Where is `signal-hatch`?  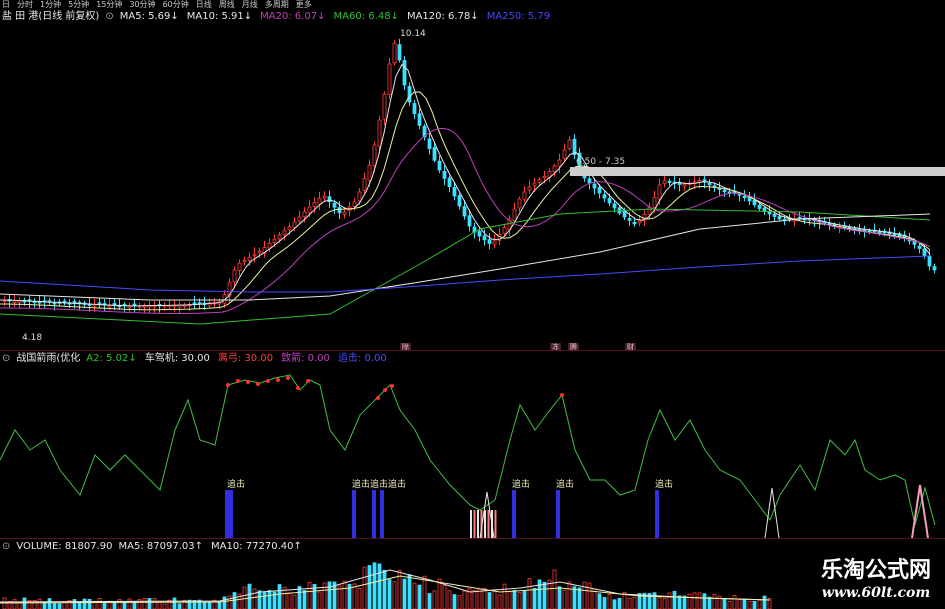
signal-hatch is located at coordinates (478, 524).